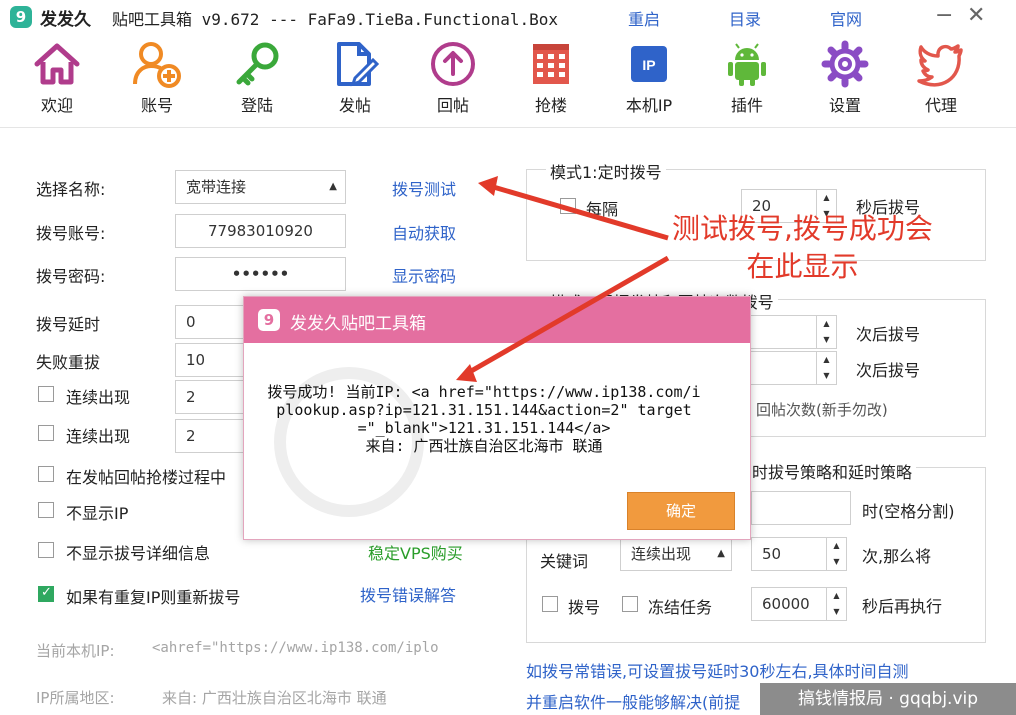 Image resolution: width=1016 pixels, height=715 pixels. Describe the element at coordinates (802, 266) in the screenshot. I see `annotation-line-2: 在此显示` at that location.